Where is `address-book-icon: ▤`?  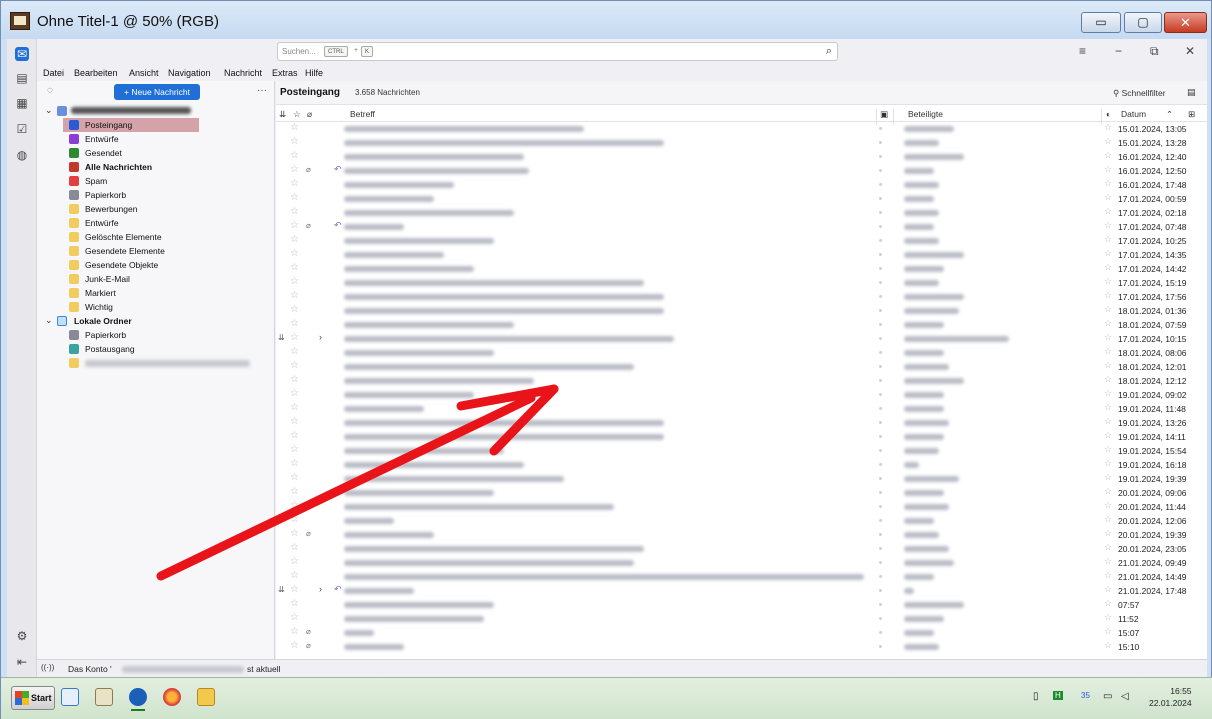
address-book-icon: ▤ is located at coordinates (22, 78).